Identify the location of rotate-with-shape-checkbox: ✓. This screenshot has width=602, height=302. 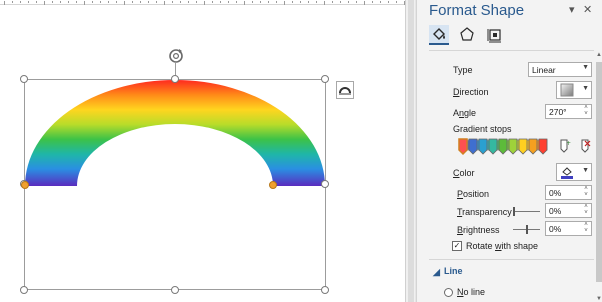
(457, 246).